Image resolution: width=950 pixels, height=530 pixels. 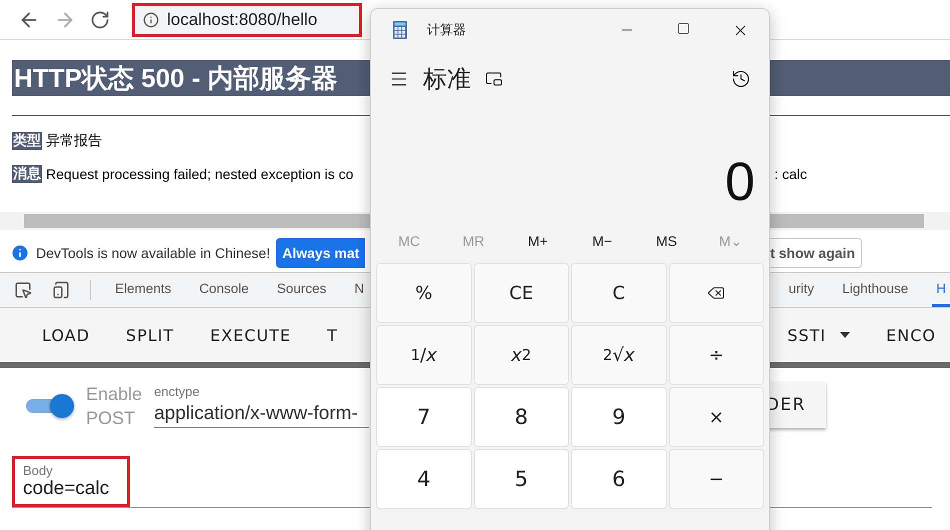 I want to click on digit-key: 5, so click(x=521, y=479).